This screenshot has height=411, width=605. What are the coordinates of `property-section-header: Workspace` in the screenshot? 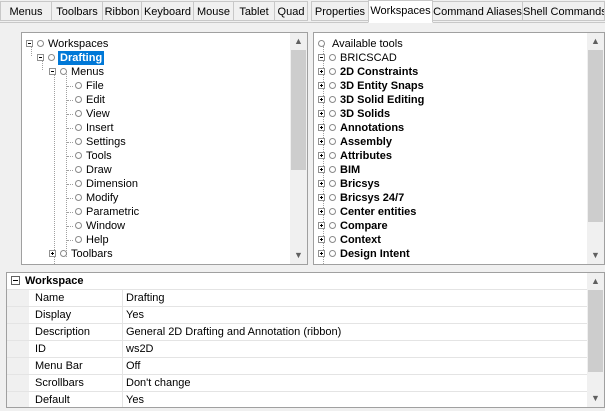 It's located at (298, 281).